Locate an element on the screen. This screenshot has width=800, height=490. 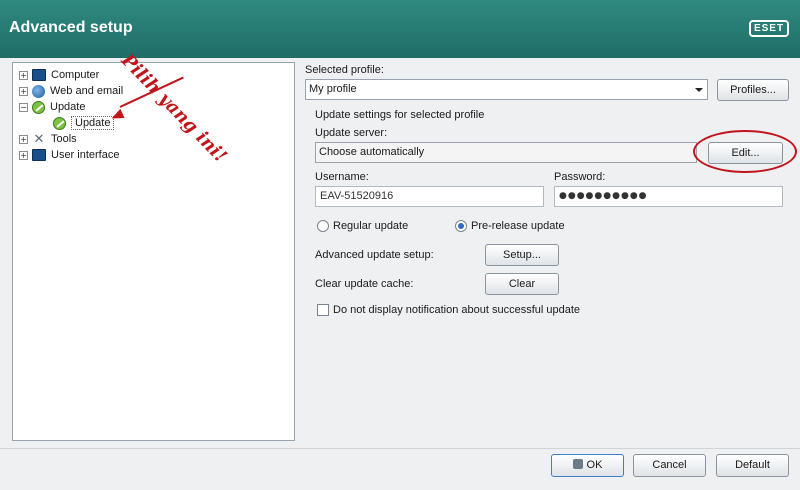
update-settings-heading: Update settings for selected profile is located at coordinates (400, 115).